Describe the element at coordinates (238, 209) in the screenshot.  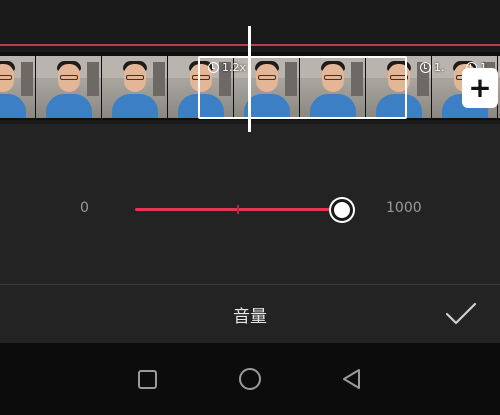
I see `volume-slider-tick` at that location.